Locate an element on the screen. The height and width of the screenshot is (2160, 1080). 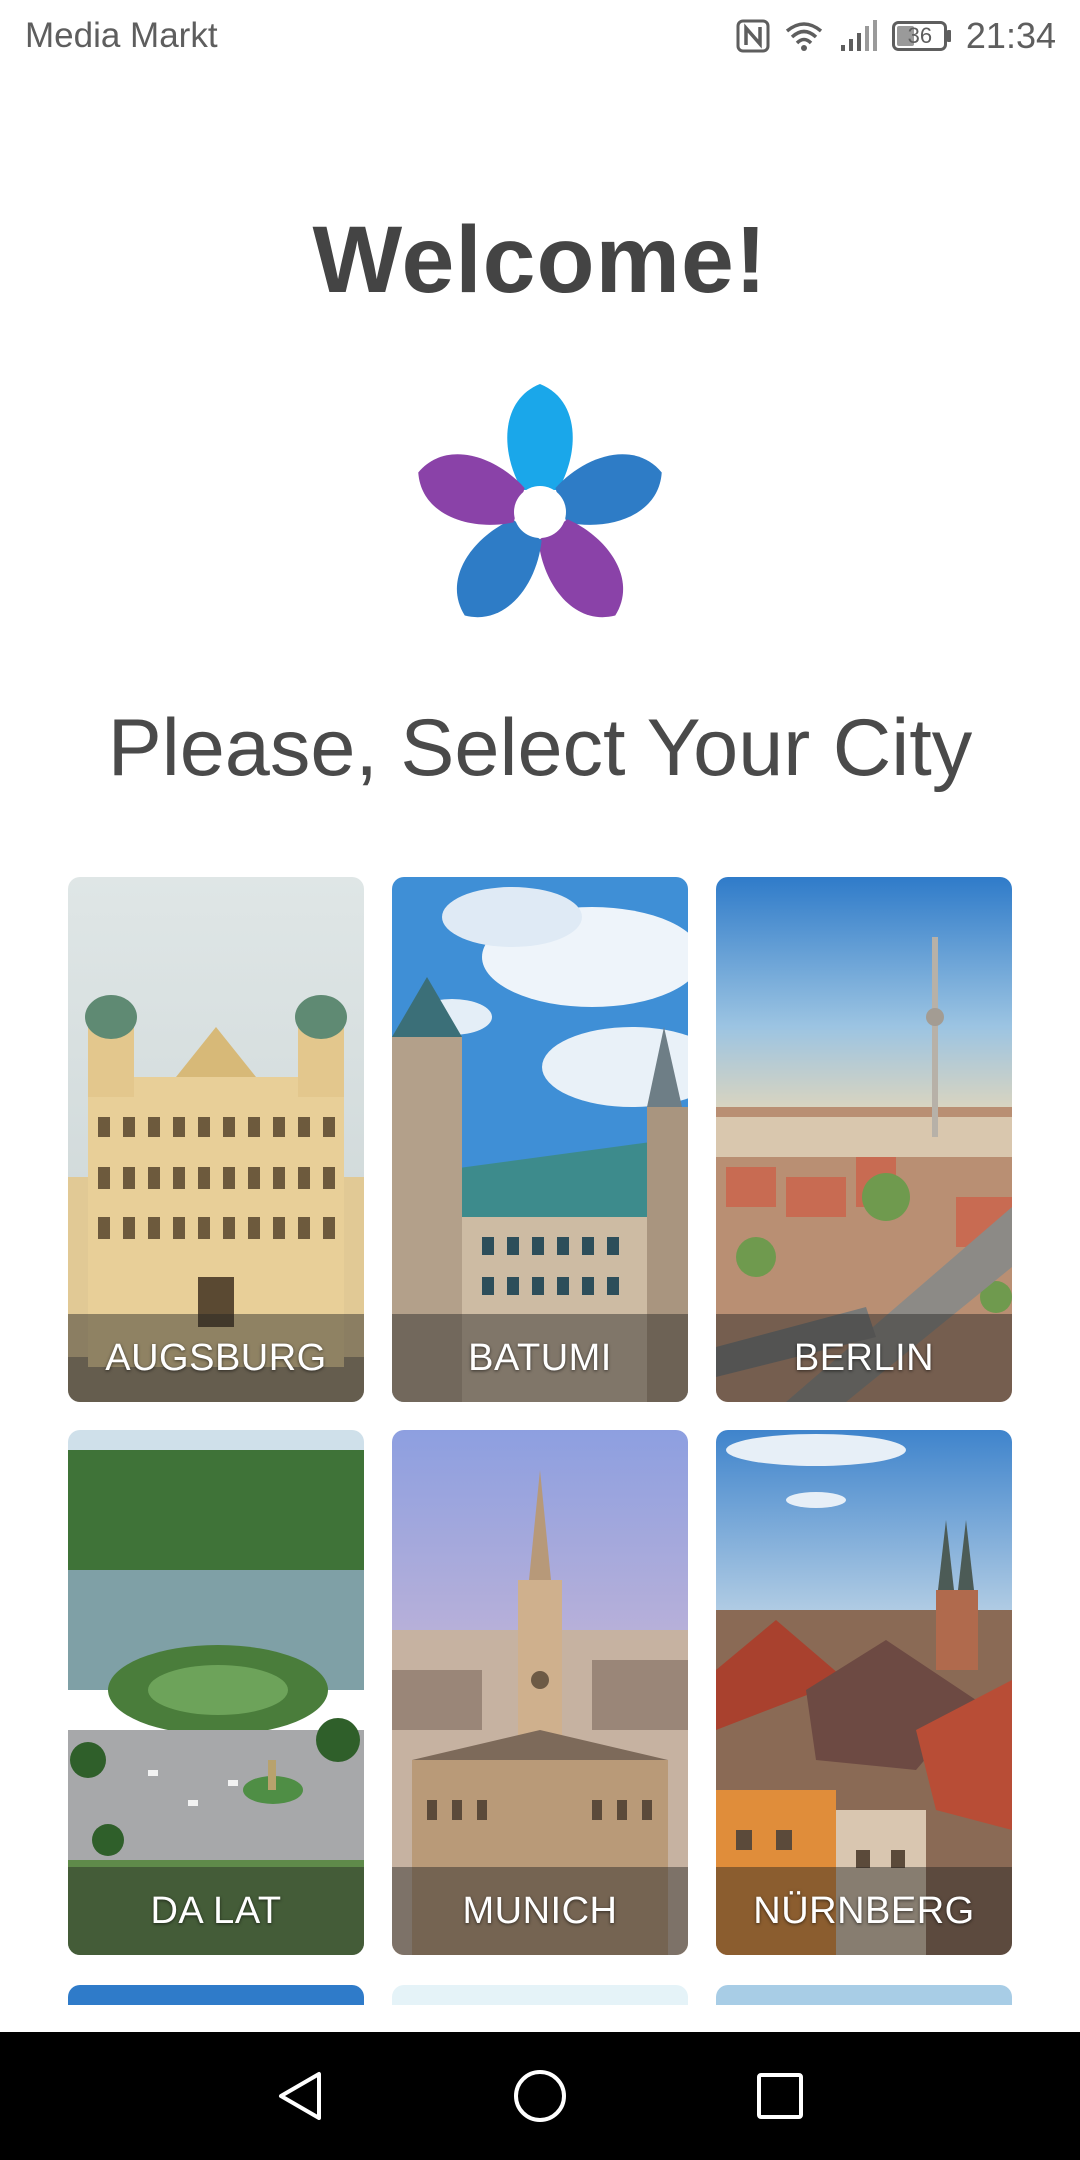
city-label-band: MUNICH is located at coordinates (540, 1911).